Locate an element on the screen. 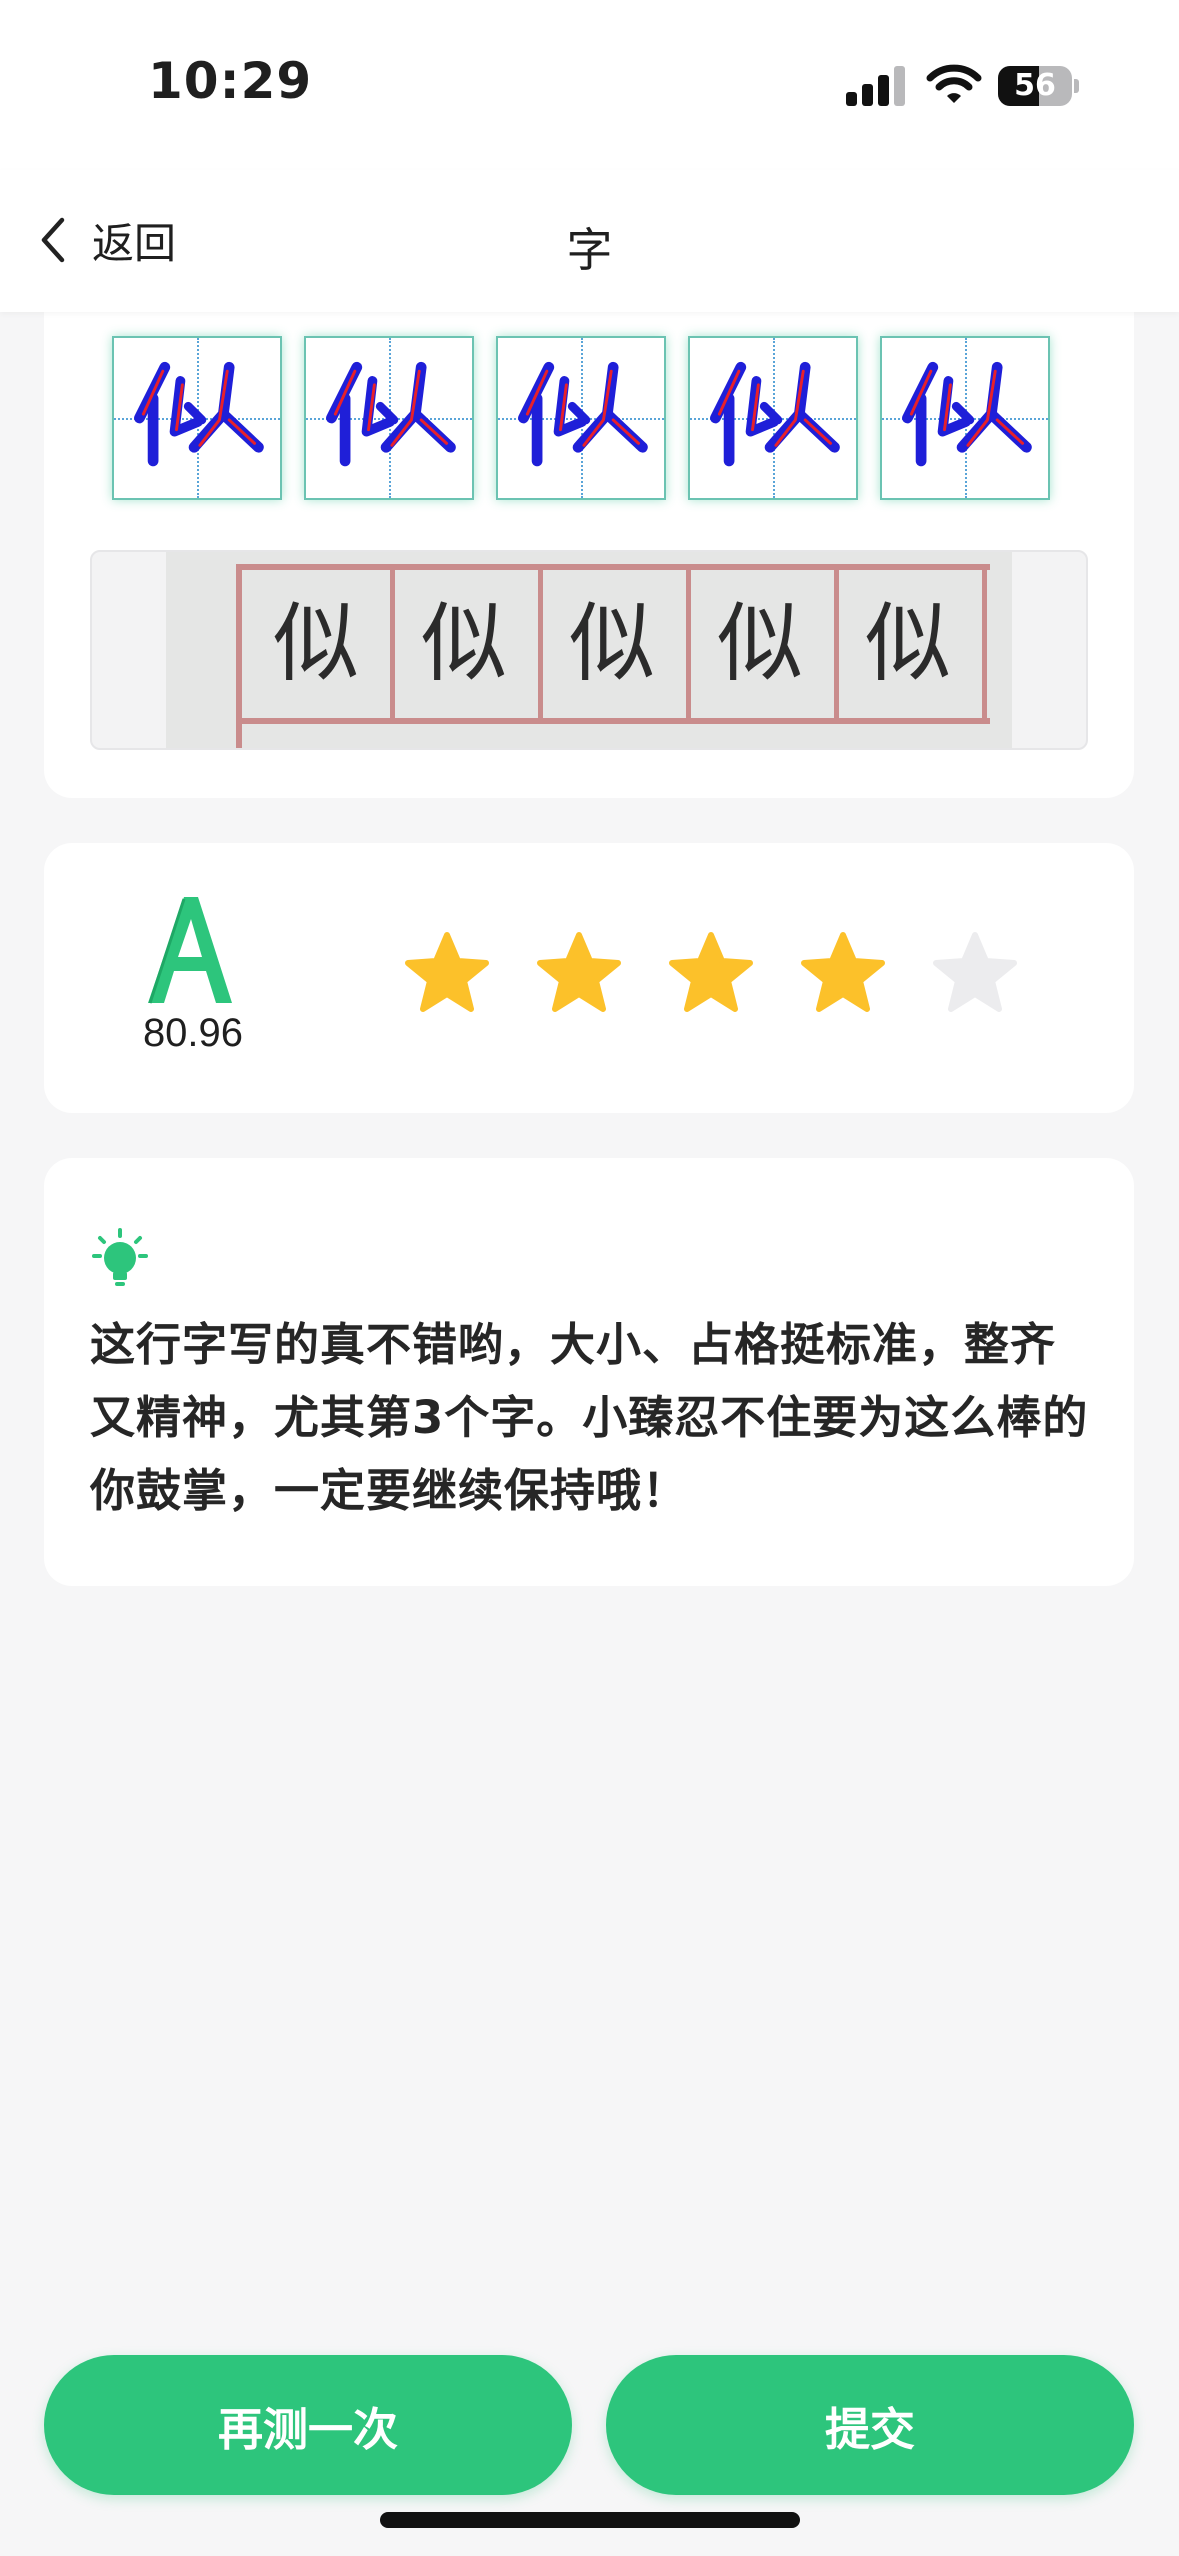  wifi-icon is located at coordinates (954, 83).